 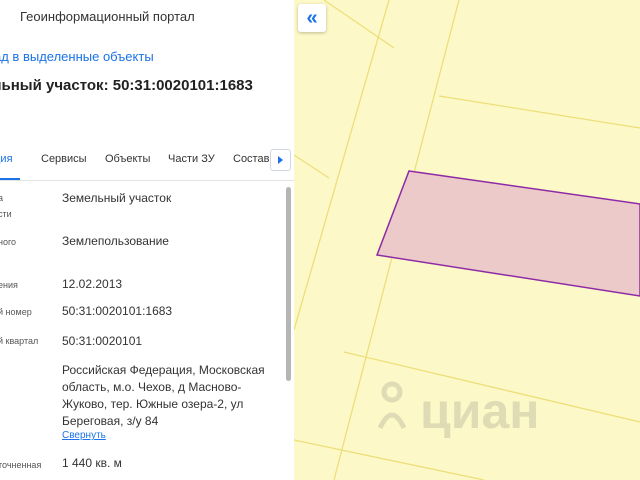 I want to click on menu-icon, so click(x=1, y=17).